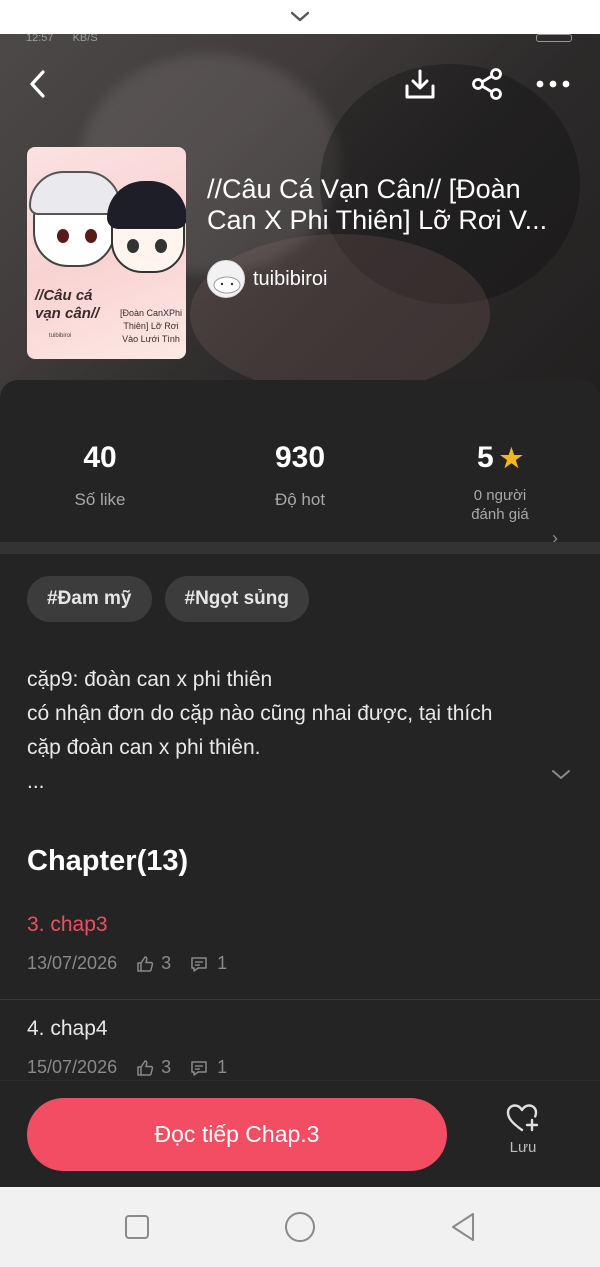 The image size is (600, 1267). Describe the element at coordinates (108, 861) in the screenshot. I see `chapter-heading: Chapter(13)` at that location.